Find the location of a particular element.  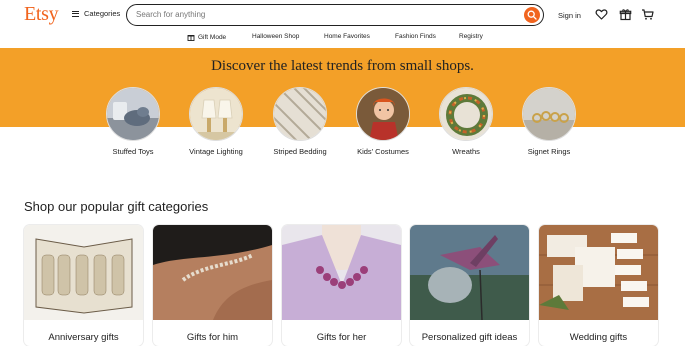

gift-card-anniversary: Anniversary gifts is located at coordinates (83, 285).